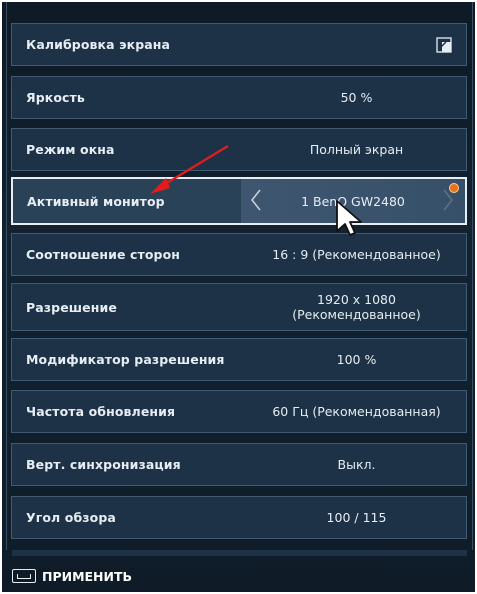 The height and width of the screenshot is (594, 477). I want to click on row-label: Разрешение, so click(71, 307).